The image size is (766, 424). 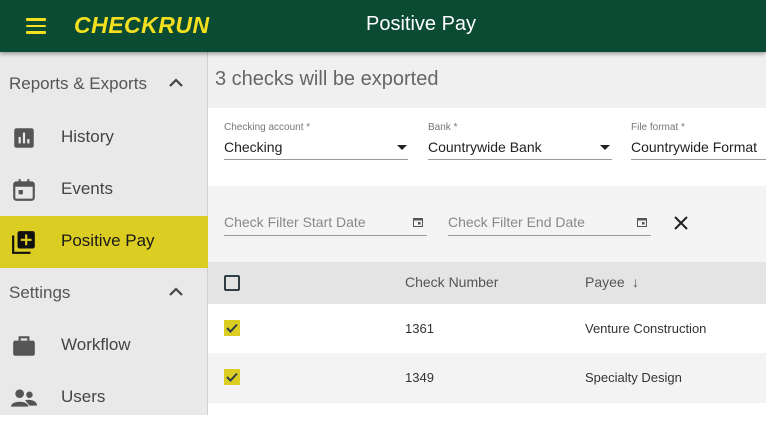 I want to click on payee-cell: Specialty Design, so click(x=633, y=377).